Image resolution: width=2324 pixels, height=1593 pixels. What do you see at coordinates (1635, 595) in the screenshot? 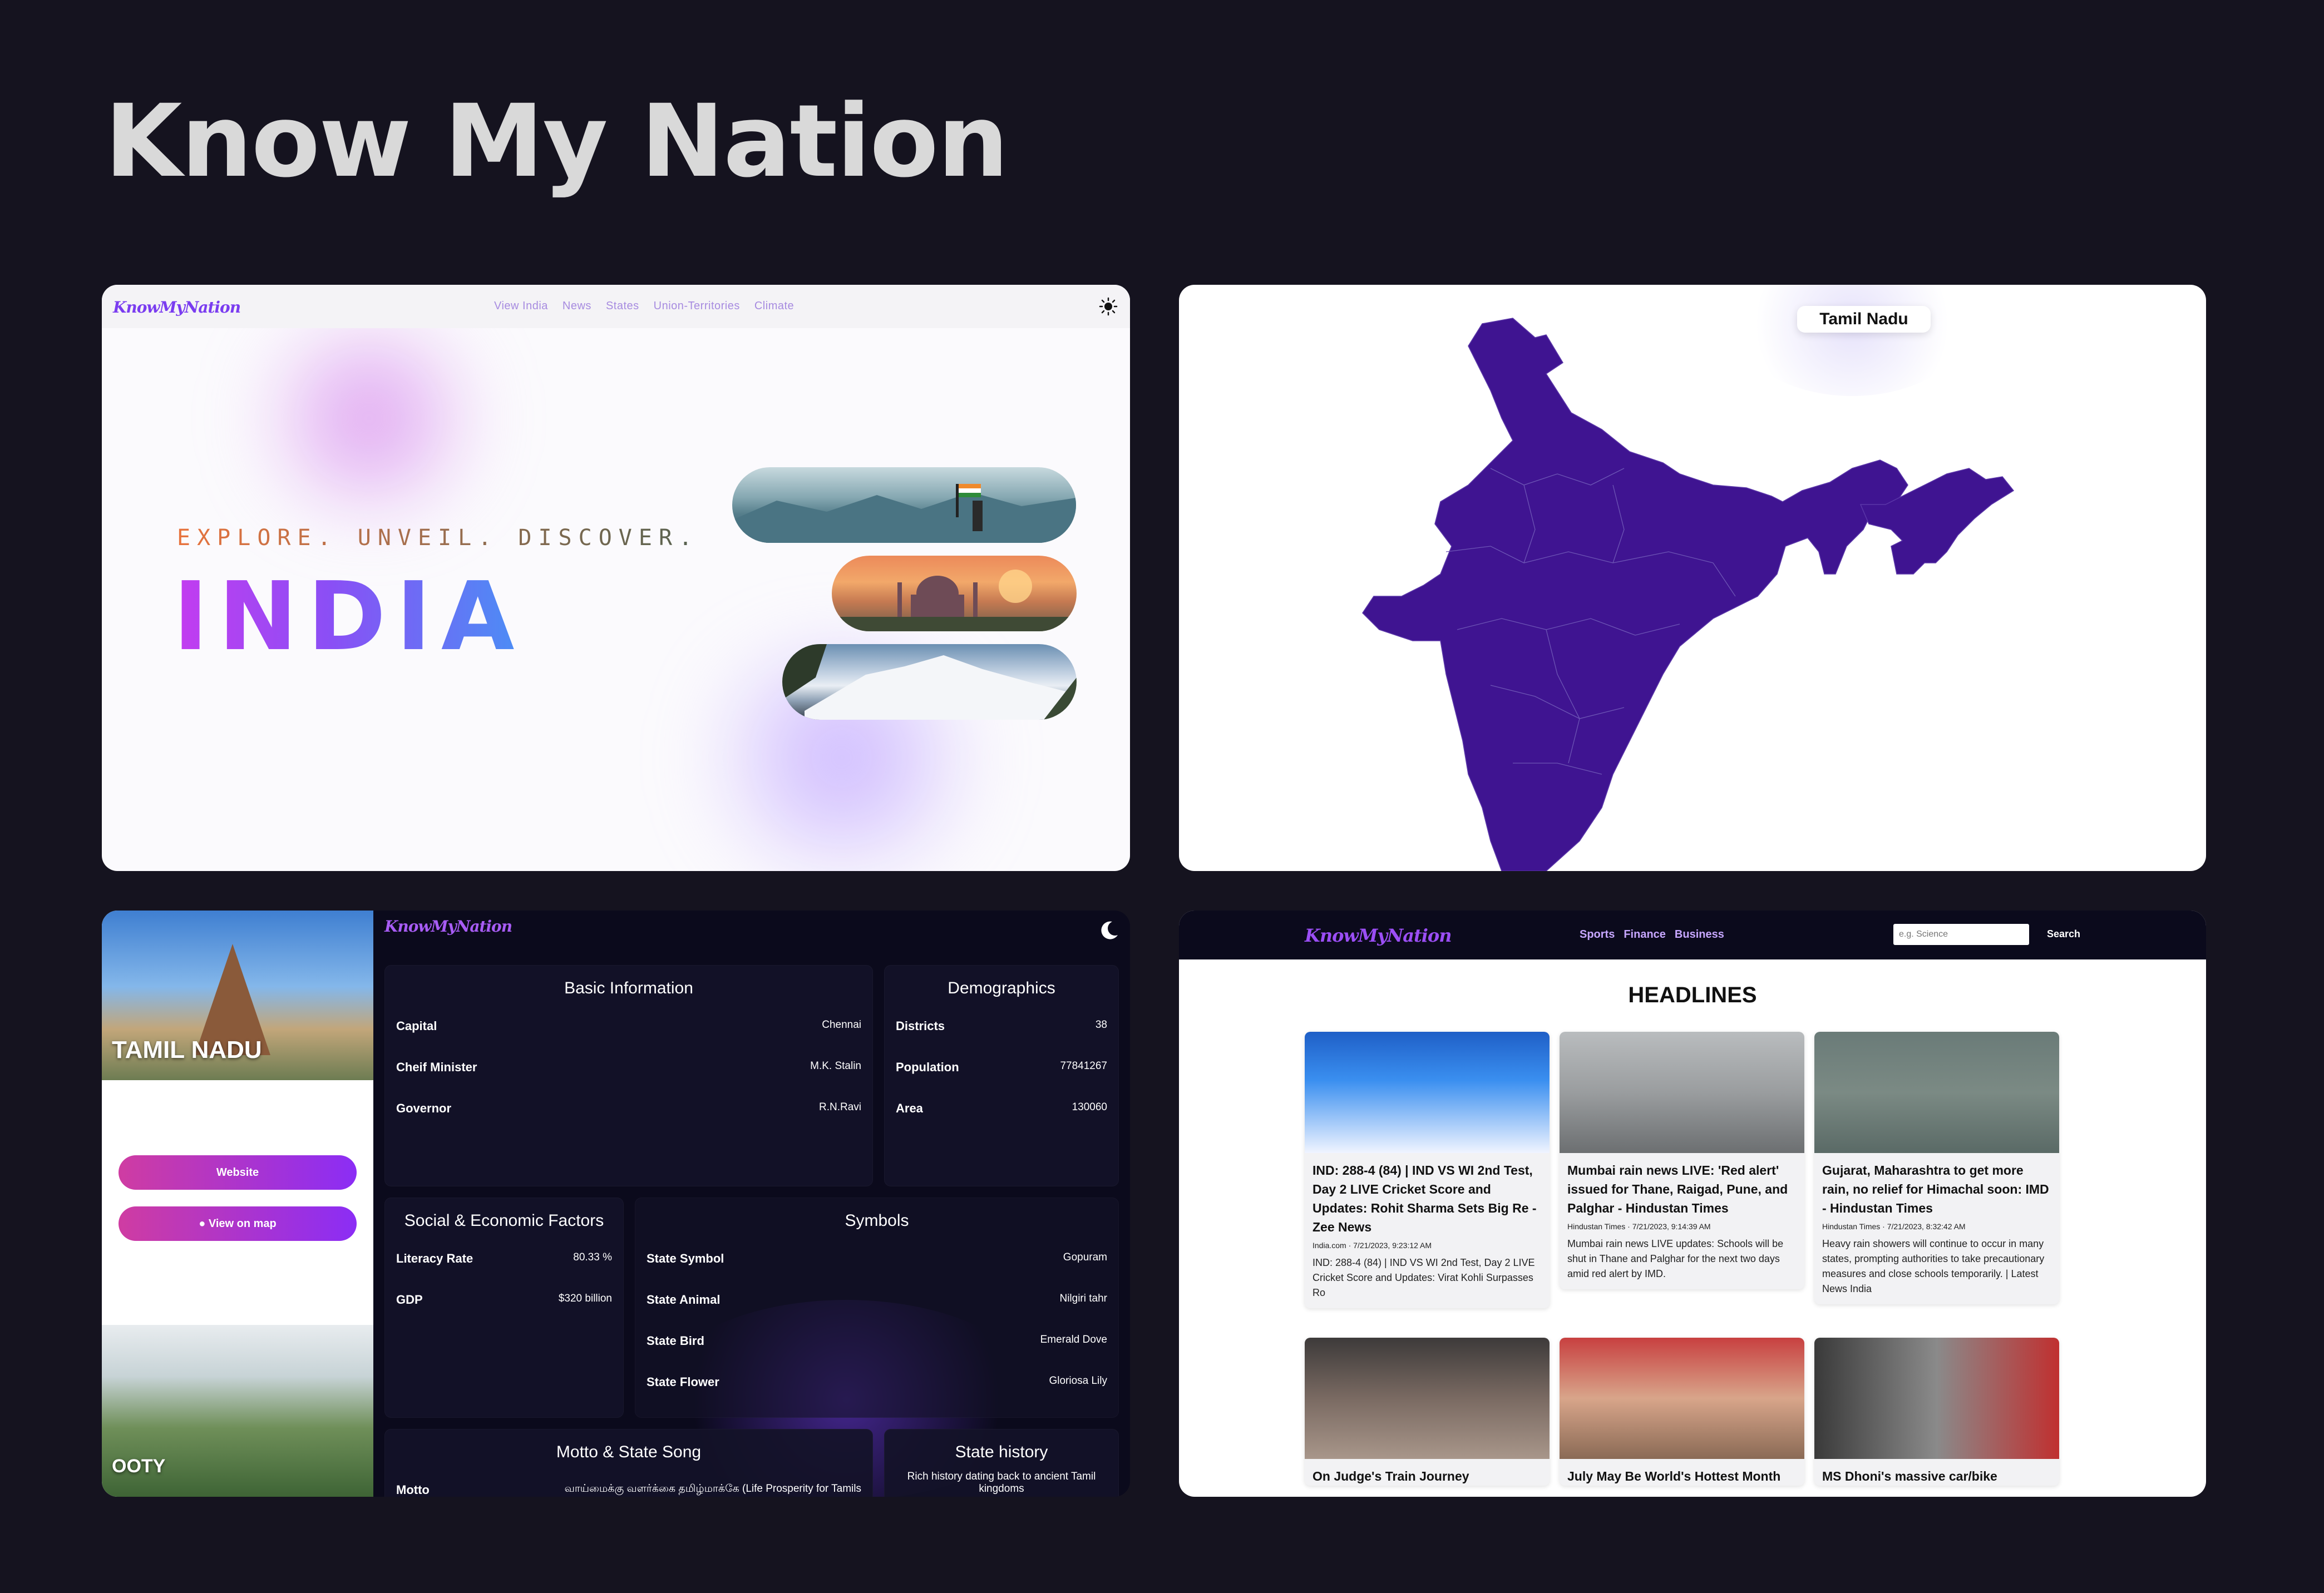
I see `india-map-shape` at bounding box center [1635, 595].